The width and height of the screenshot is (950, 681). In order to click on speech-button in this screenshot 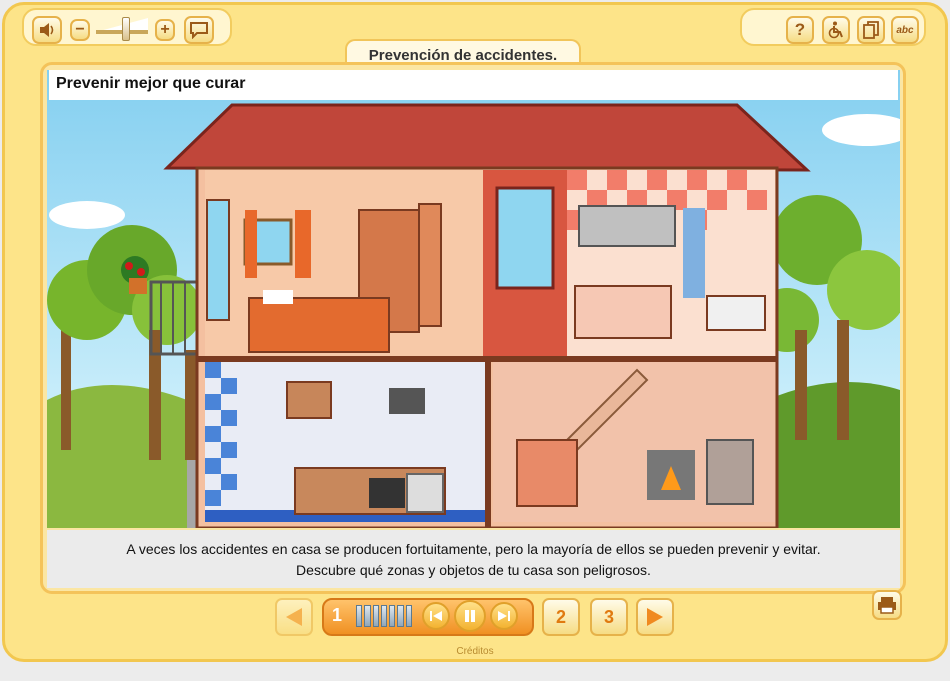, I will do `click(199, 30)`.